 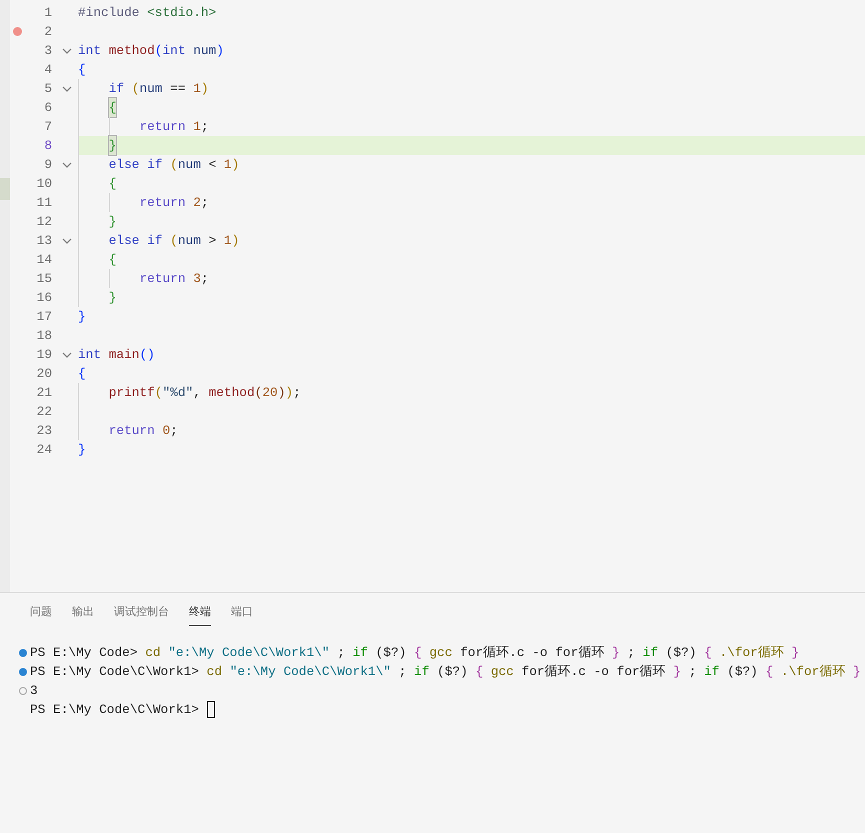 What do you see at coordinates (178, 89) in the screenshot?
I see `code-token: ==` at bounding box center [178, 89].